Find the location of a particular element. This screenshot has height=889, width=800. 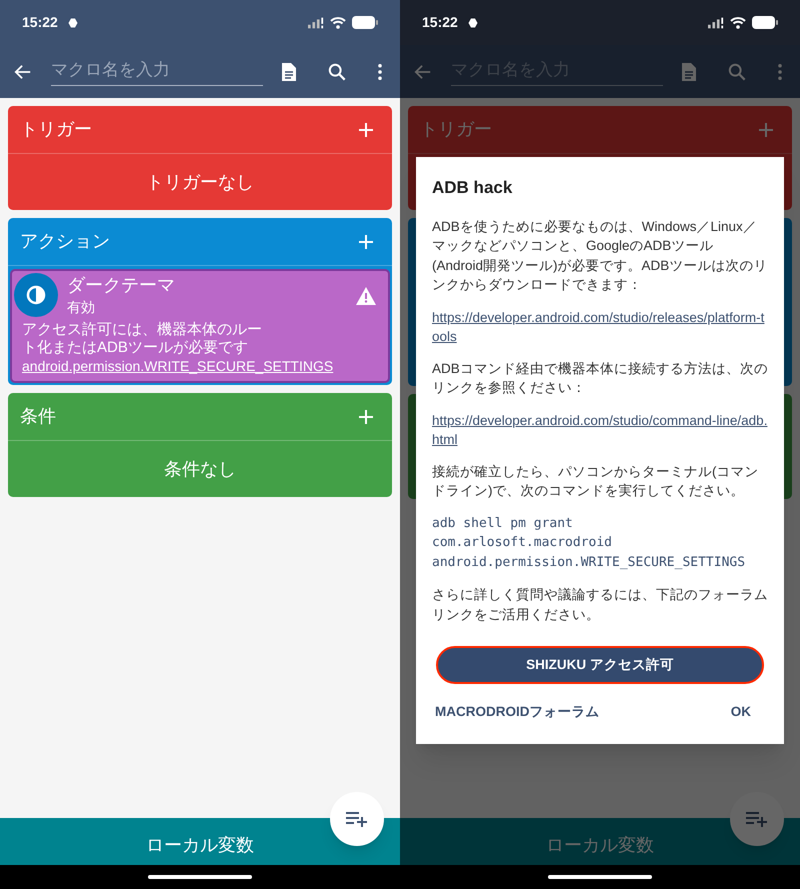

action-item: ダークテーマ 有効 アクセス許可には、機器本体のルート化またはADBツールが必要です android.permission.WRITE_SECURE_SETTINGS is located at coordinates (200, 326).